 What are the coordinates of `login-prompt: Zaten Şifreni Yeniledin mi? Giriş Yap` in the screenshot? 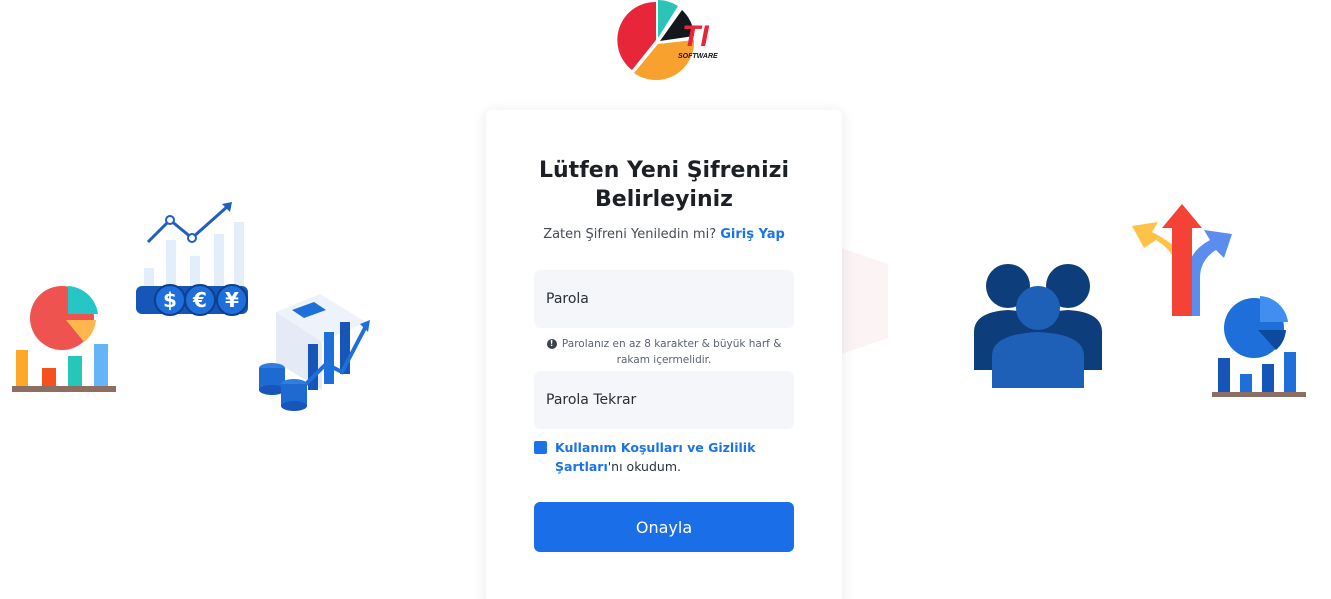 It's located at (664, 234).